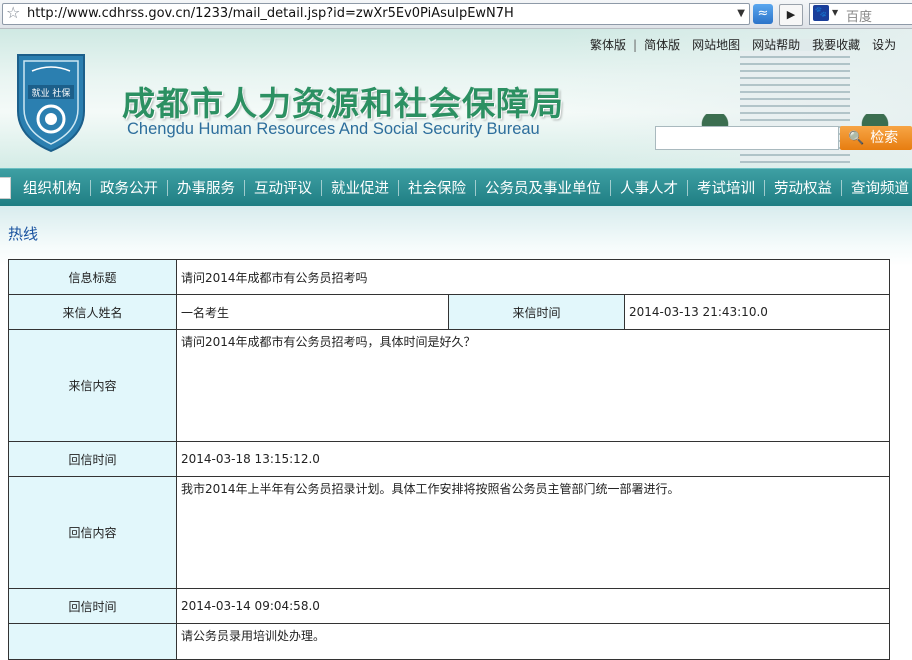 This screenshot has width=912, height=660. What do you see at coordinates (51, 103) in the screenshot?
I see `bureau-logo: 就业 社保` at bounding box center [51, 103].